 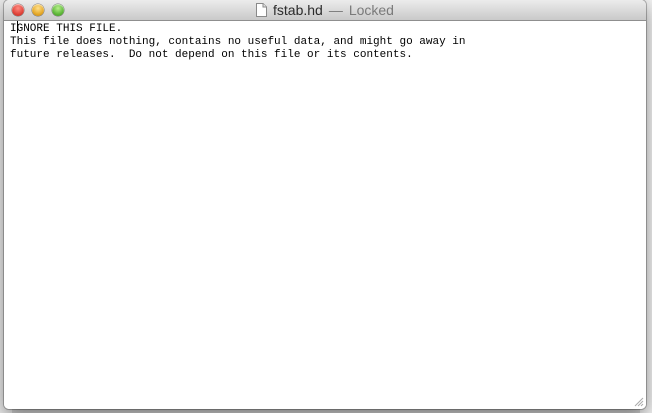 I want to click on resize-grip-icon, so click(x=639, y=402).